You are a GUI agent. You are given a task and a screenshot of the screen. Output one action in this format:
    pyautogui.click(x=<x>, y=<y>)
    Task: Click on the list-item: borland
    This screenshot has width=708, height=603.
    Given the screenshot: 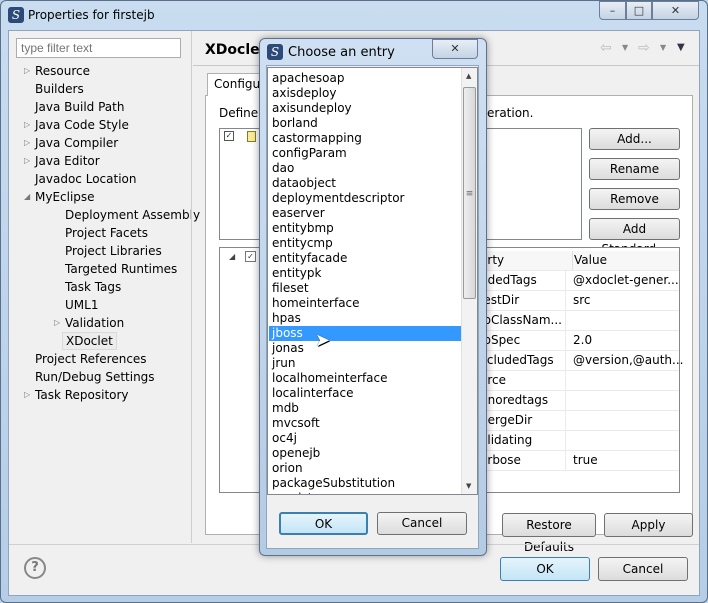 What is the action you would take?
    pyautogui.click(x=365, y=123)
    